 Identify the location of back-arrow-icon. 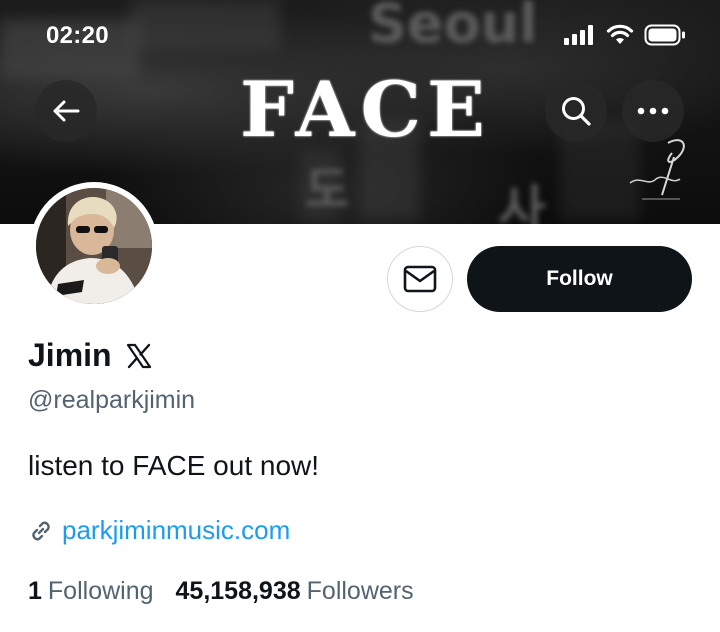
(66, 111).